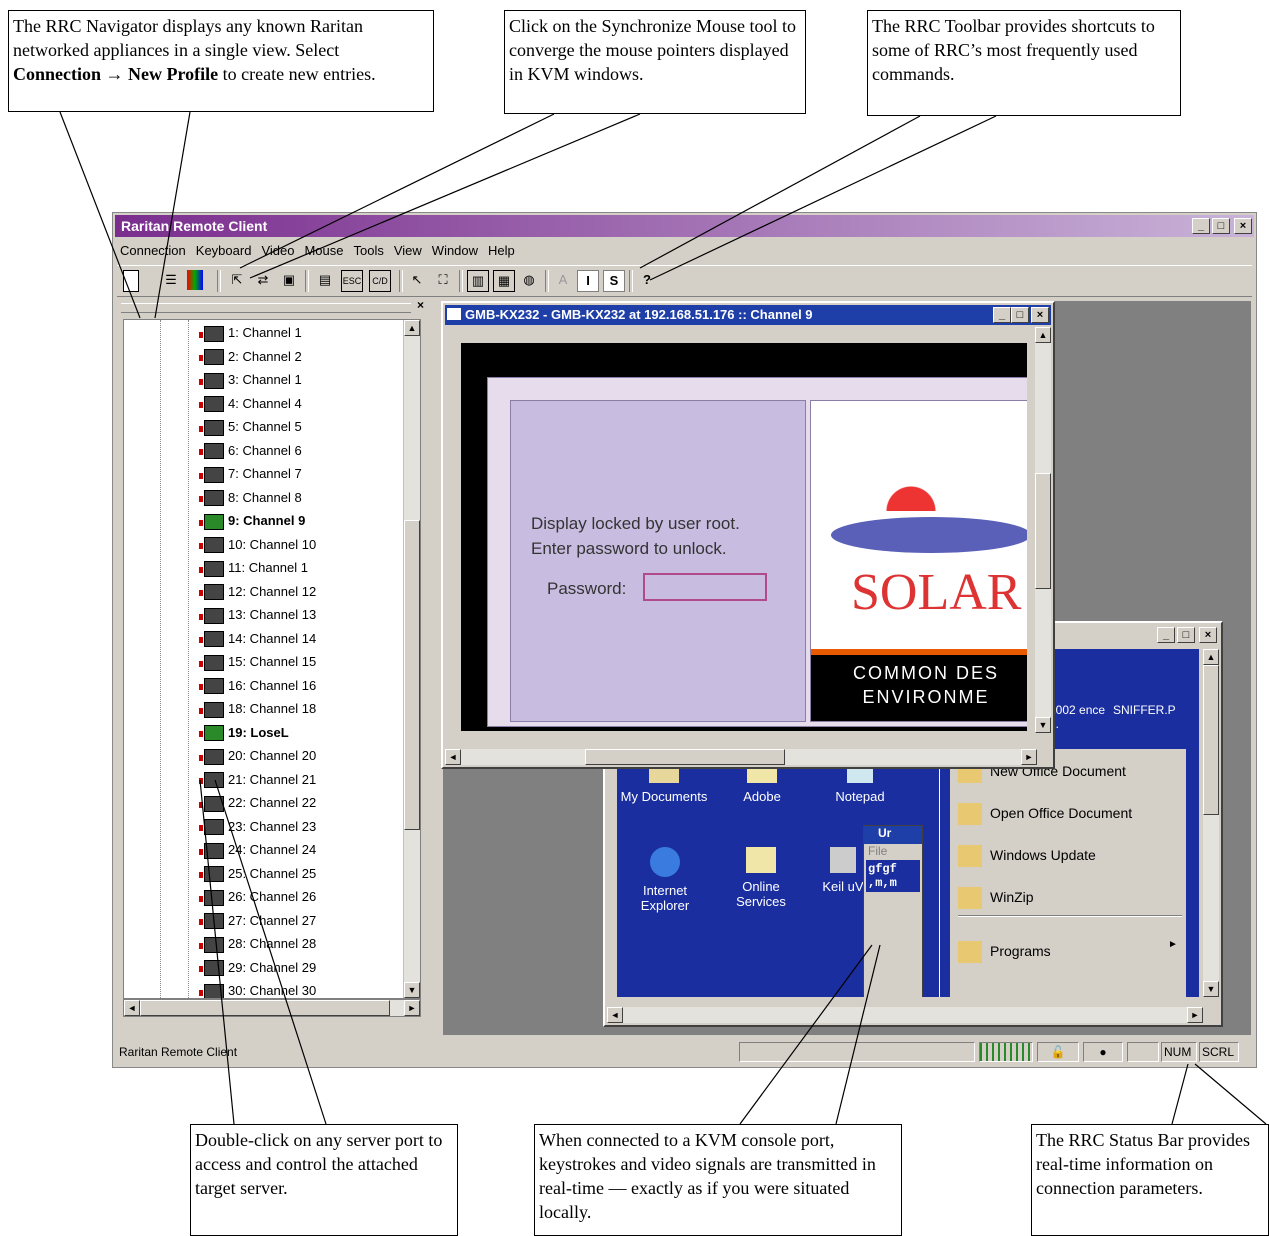 Image resolution: width=1269 pixels, height=1236 pixels. What do you see at coordinates (250, 380) in the screenshot?
I see `tree-item: 3: Channel 1` at bounding box center [250, 380].